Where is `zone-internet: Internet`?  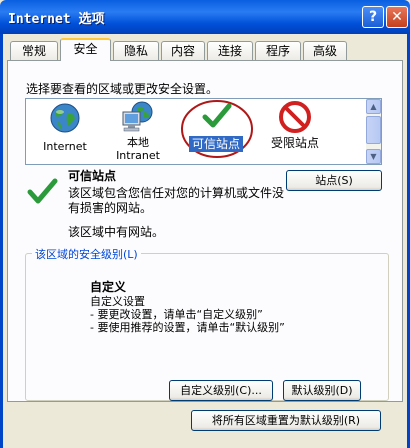 zone-internet: Internet is located at coordinates (65, 127).